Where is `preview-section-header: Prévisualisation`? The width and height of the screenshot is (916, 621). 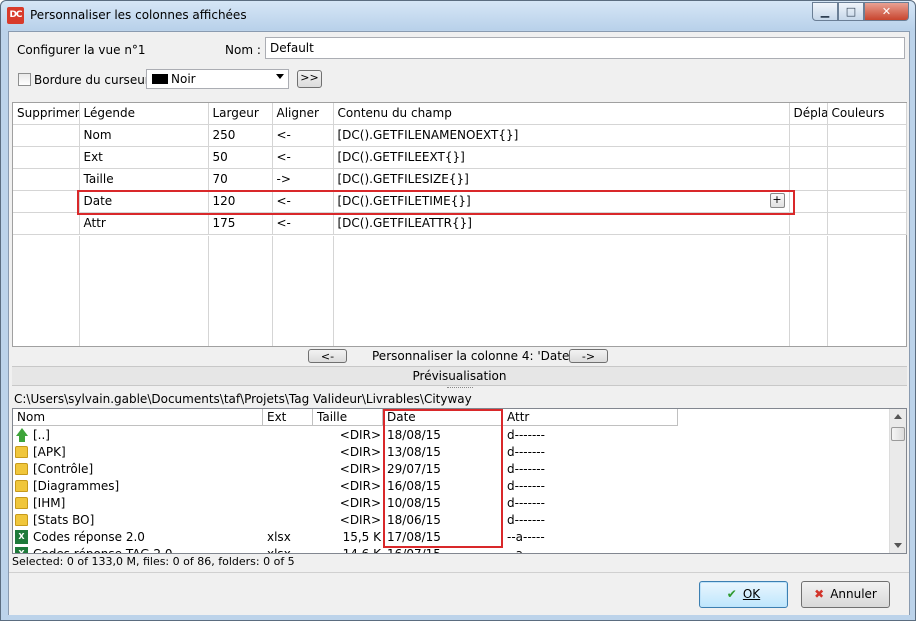
preview-section-header: Prévisualisation is located at coordinates (459, 376).